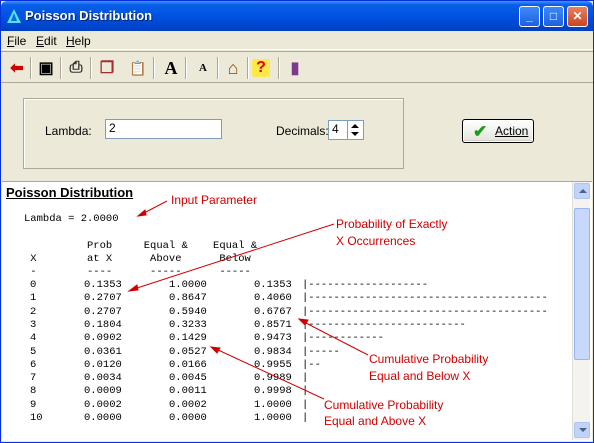 This screenshot has height=443, width=594. I want to click on menu-file: File, so click(16, 41).